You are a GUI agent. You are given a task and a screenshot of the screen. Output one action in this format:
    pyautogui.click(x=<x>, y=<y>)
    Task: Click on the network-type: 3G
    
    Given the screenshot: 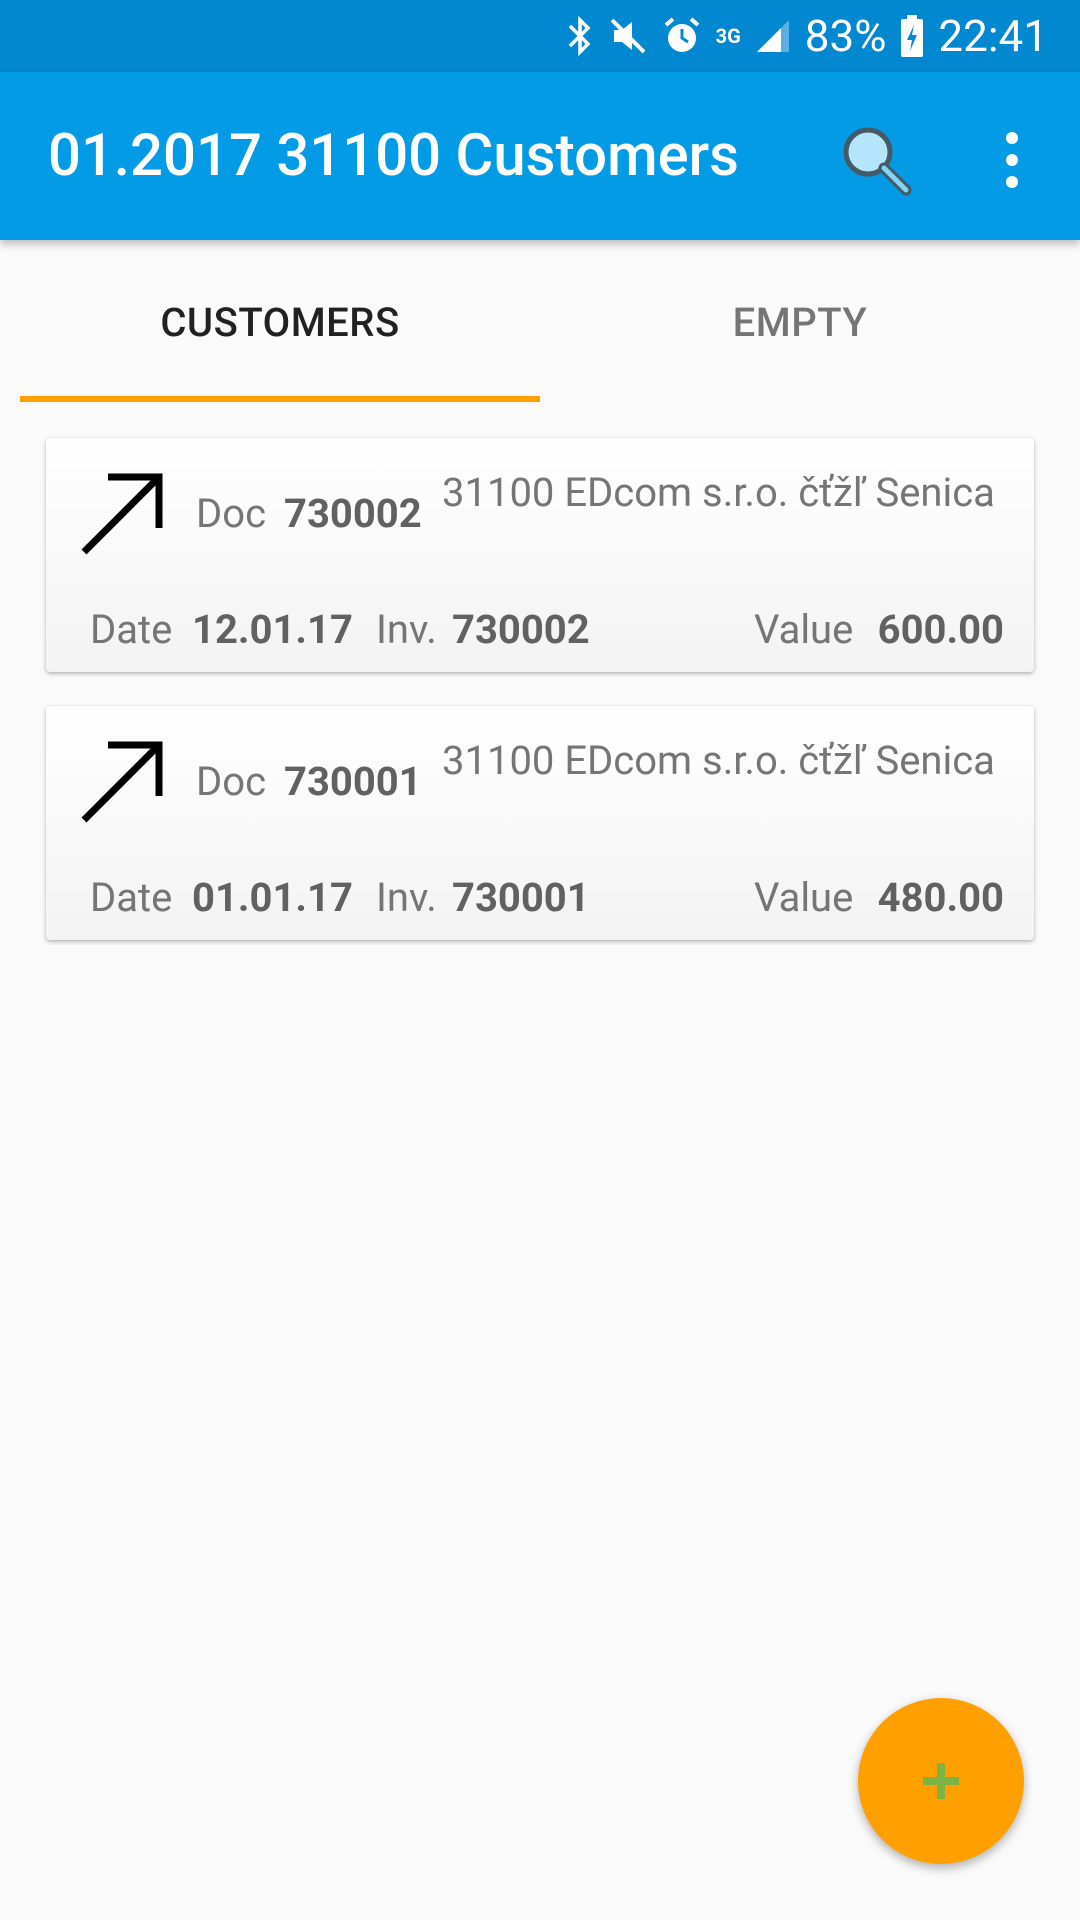 What is the action you would take?
    pyautogui.click(x=728, y=36)
    